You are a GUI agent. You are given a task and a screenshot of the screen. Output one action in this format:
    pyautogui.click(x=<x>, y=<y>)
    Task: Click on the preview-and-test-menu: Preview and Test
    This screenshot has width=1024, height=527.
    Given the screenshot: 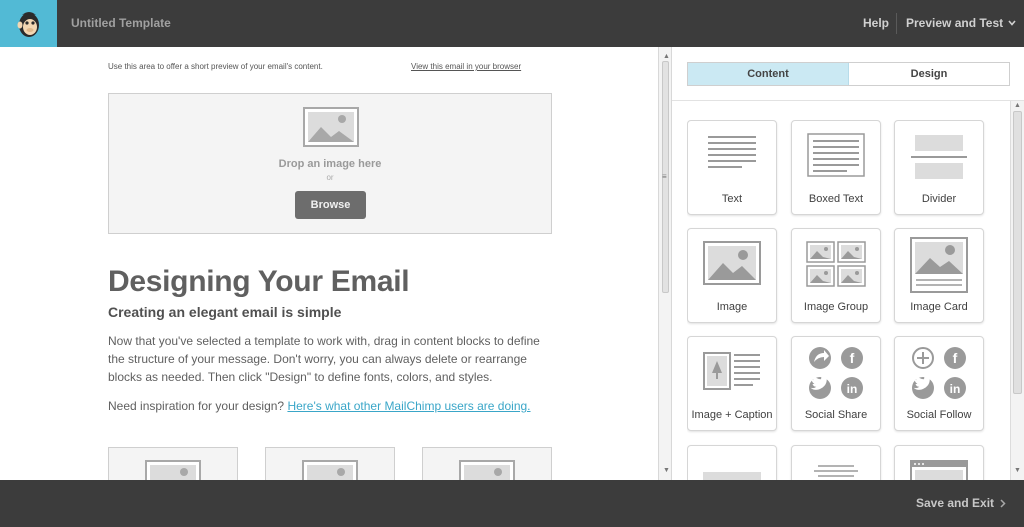 What is the action you would take?
    pyautogui.click(x=961, y=23)
    